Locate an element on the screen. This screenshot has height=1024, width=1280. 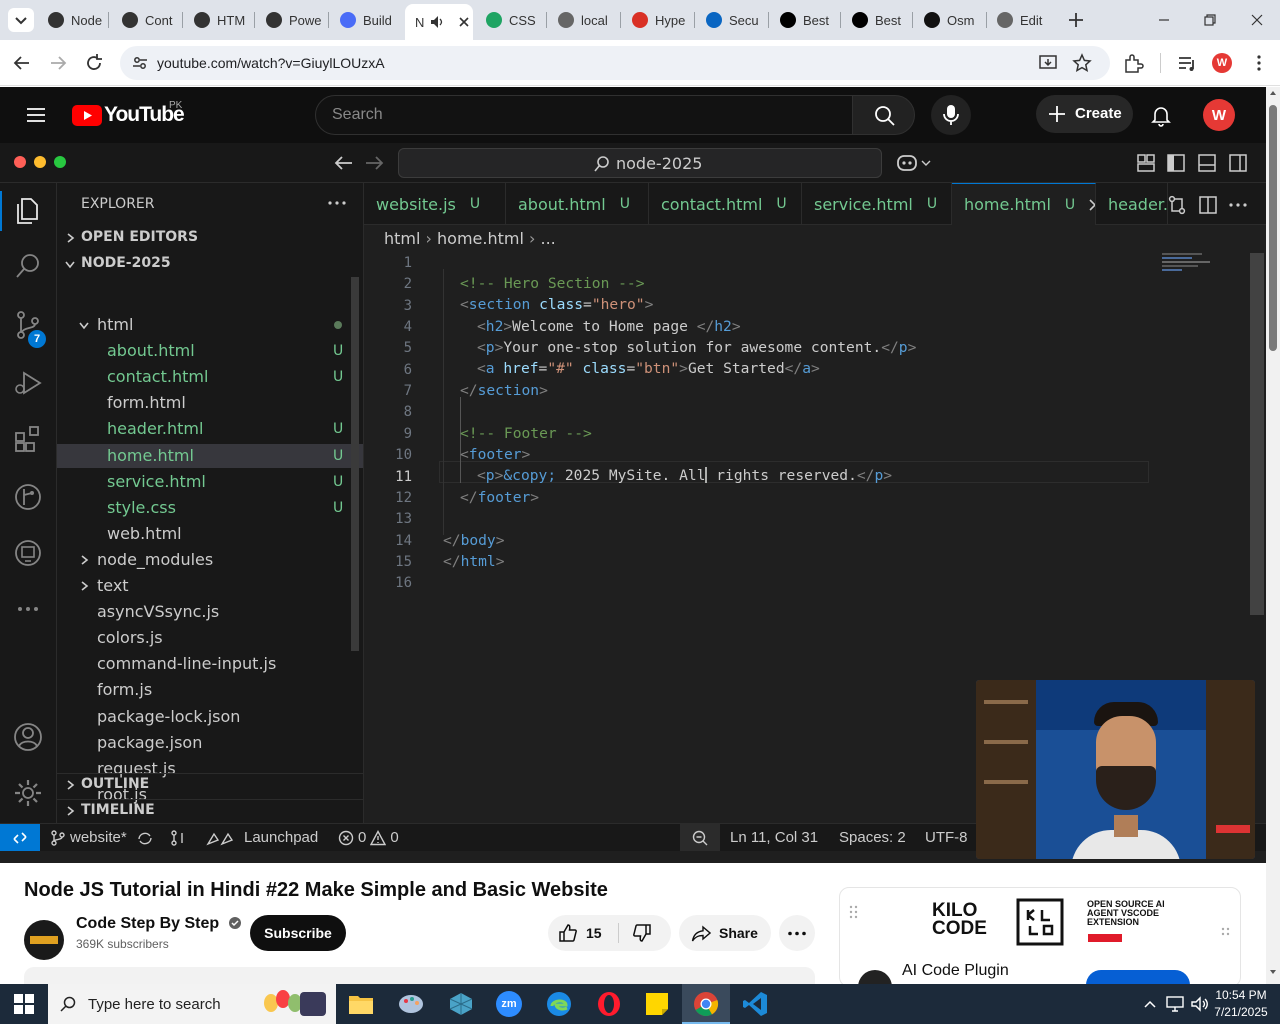
git-pr-icon is located at coordinates (179, 838).